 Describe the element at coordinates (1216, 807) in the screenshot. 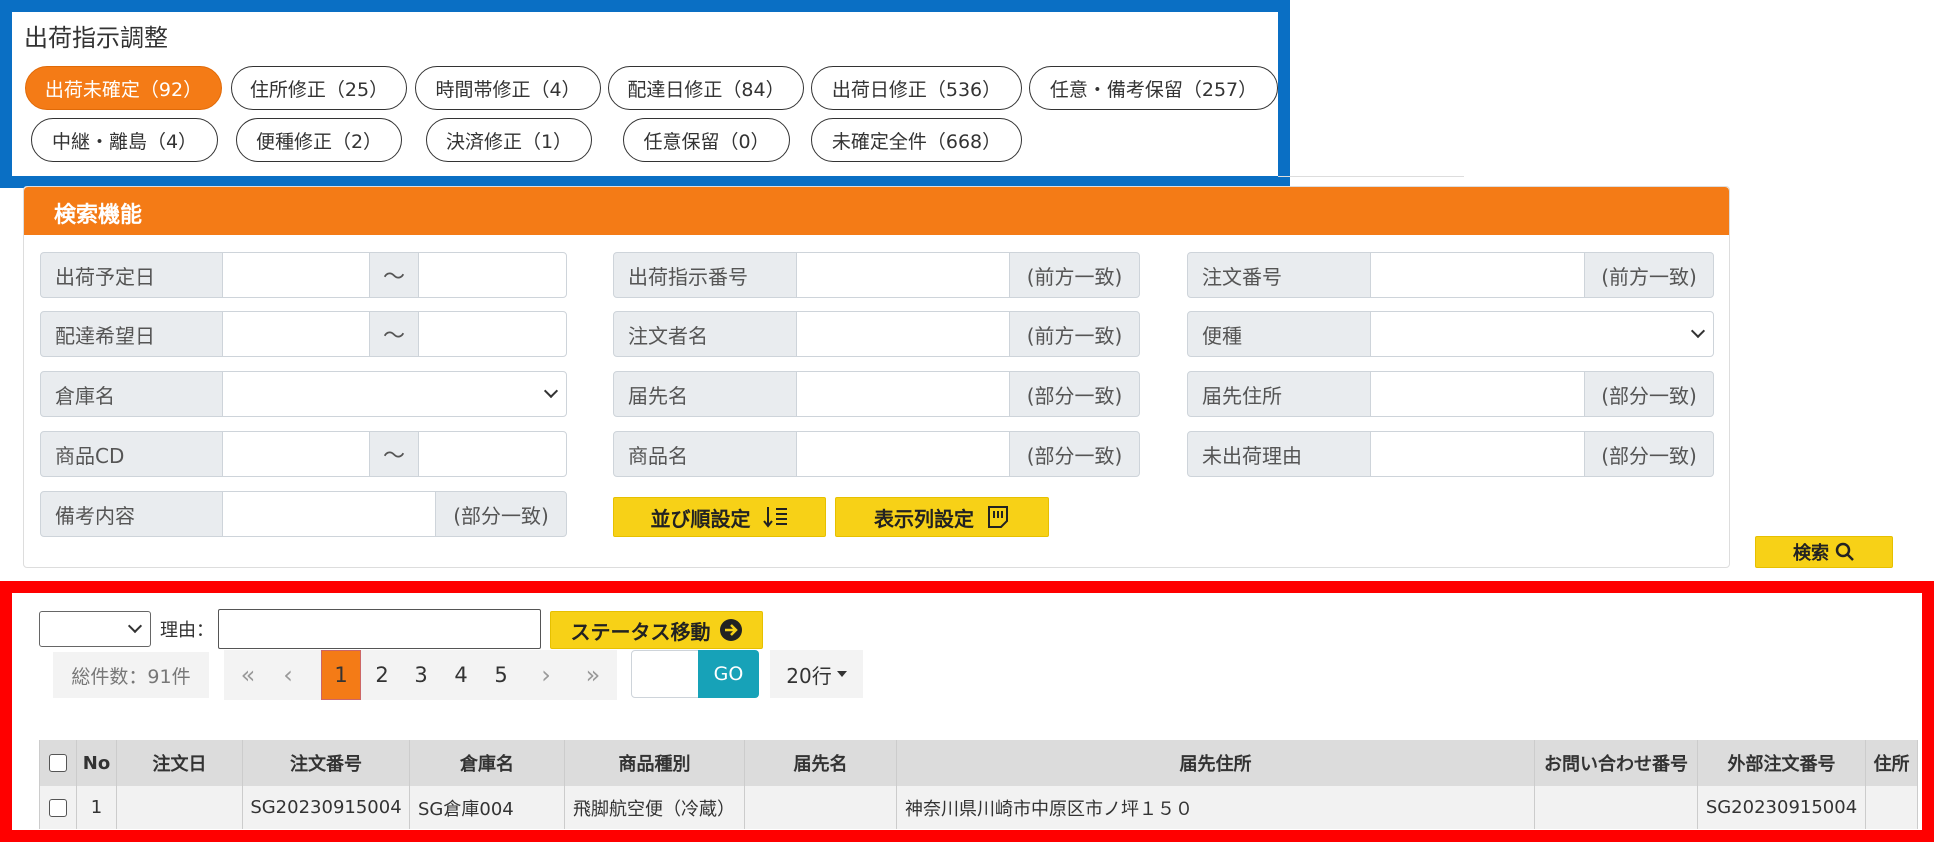

I see `cell-address: 神奈川県川崎市中原区市ノ坪１５０` at that location.